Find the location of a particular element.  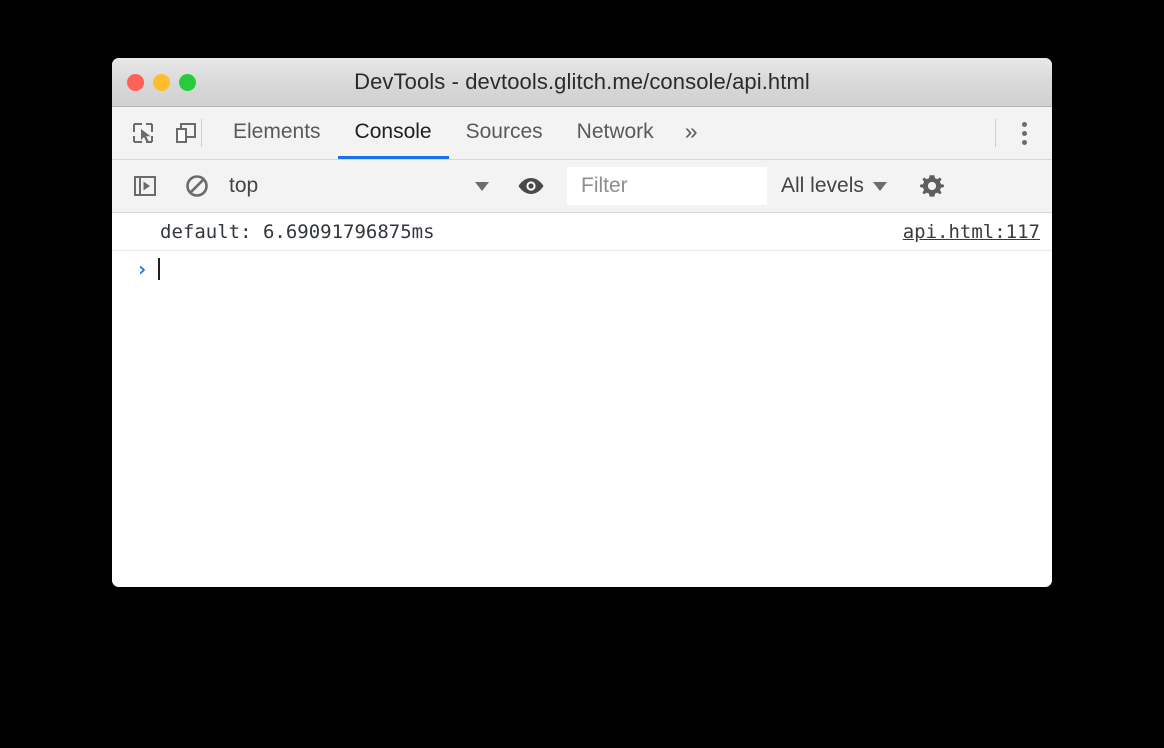

kebab-menu-icon is located at coordinates (1024, 133).